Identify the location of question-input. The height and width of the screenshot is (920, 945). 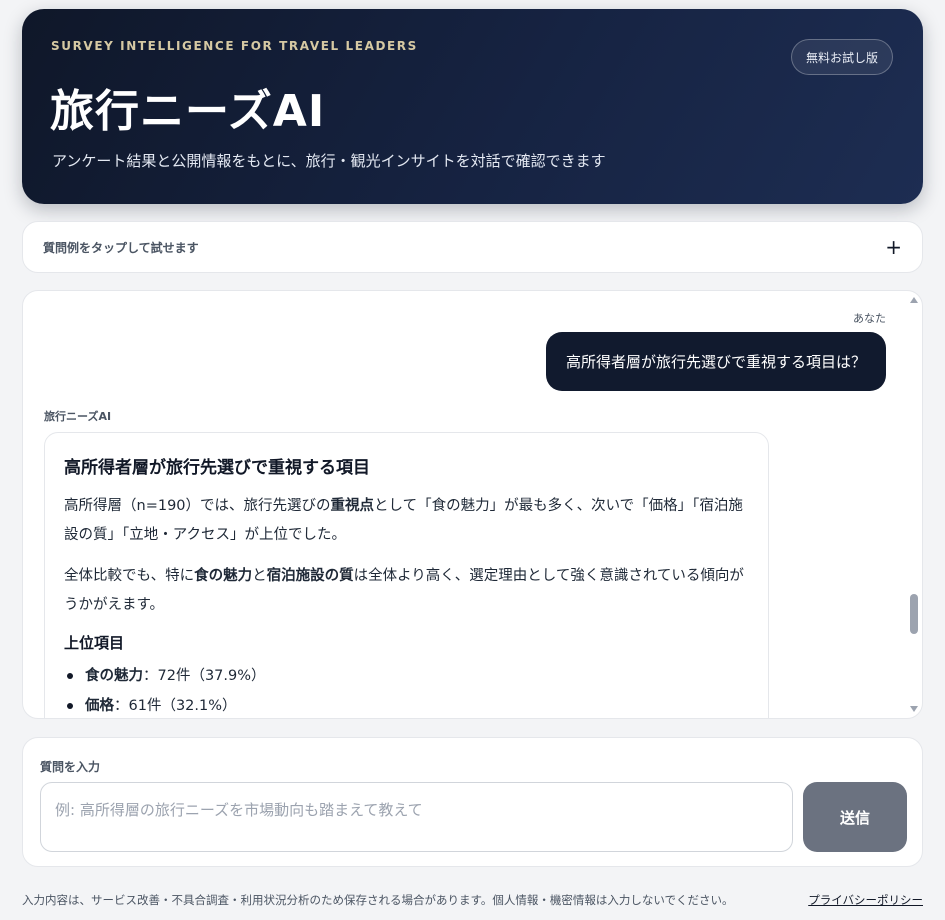
(416, 817).